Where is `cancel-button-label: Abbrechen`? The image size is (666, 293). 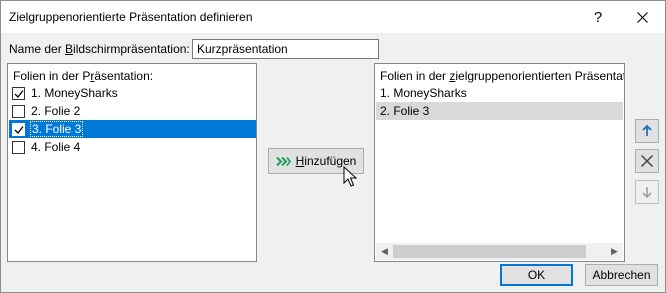 cancel-button-label: Abbrechen is located at coordinates (621, 275).